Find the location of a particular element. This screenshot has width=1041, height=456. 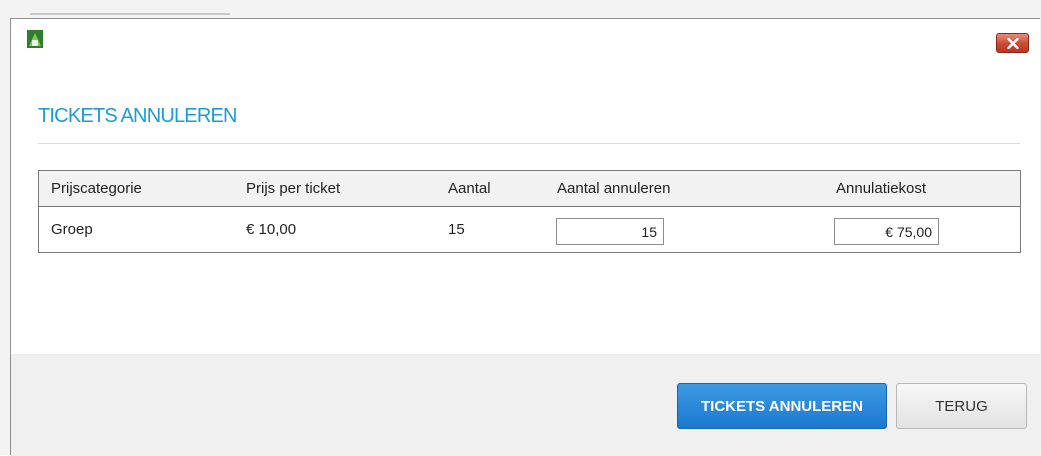

column-header-quantity: Aantal is located at coordinates (469, 188).